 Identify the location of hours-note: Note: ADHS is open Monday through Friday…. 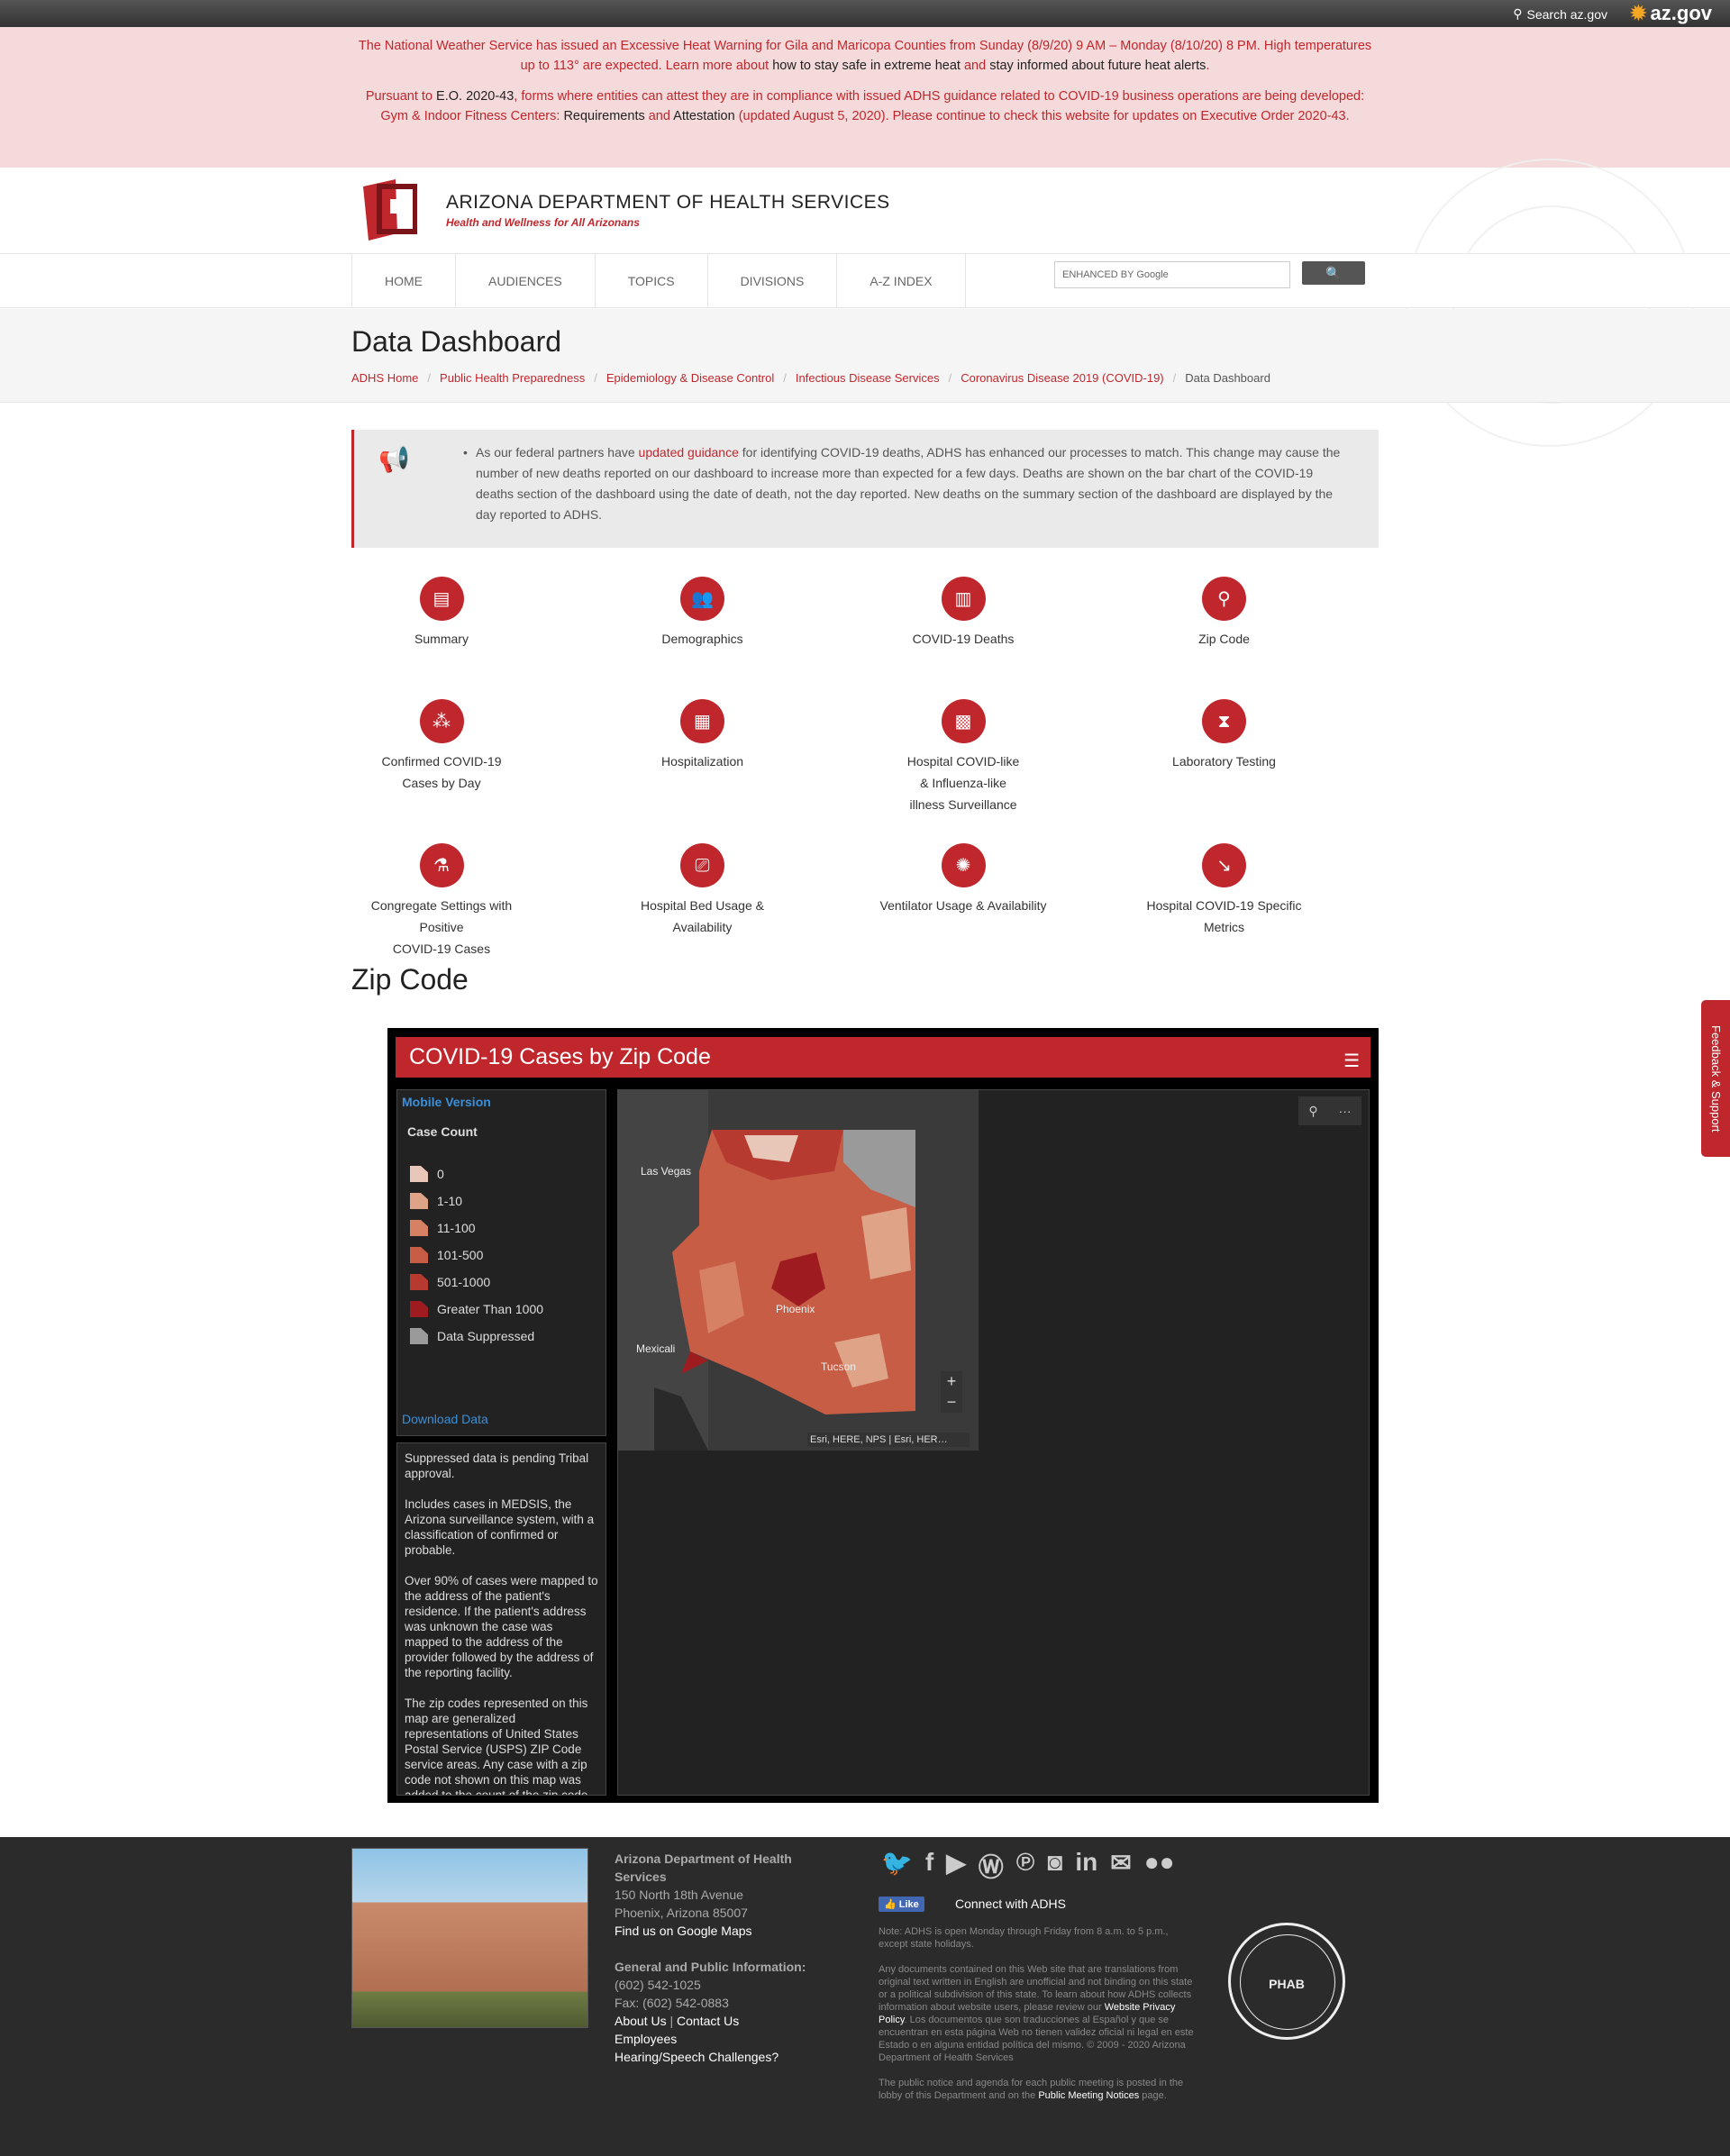
(1024, 1938).